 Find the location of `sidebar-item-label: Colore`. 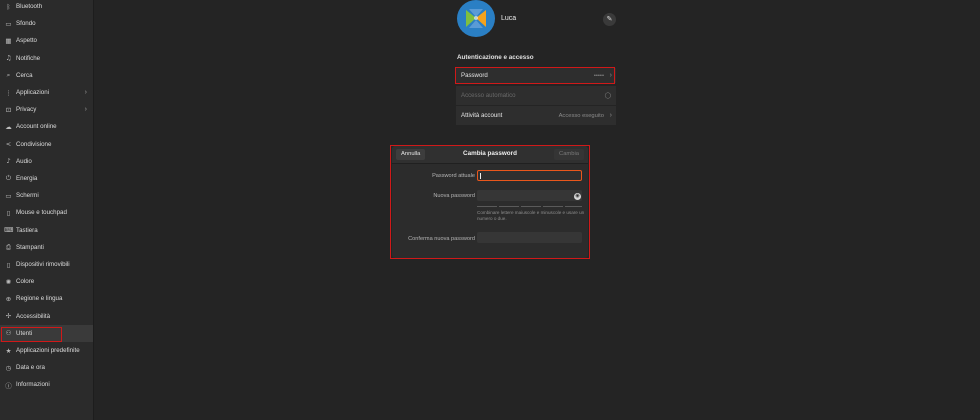

sidebar-item-label: Colore is located at coordinates (25, 282).